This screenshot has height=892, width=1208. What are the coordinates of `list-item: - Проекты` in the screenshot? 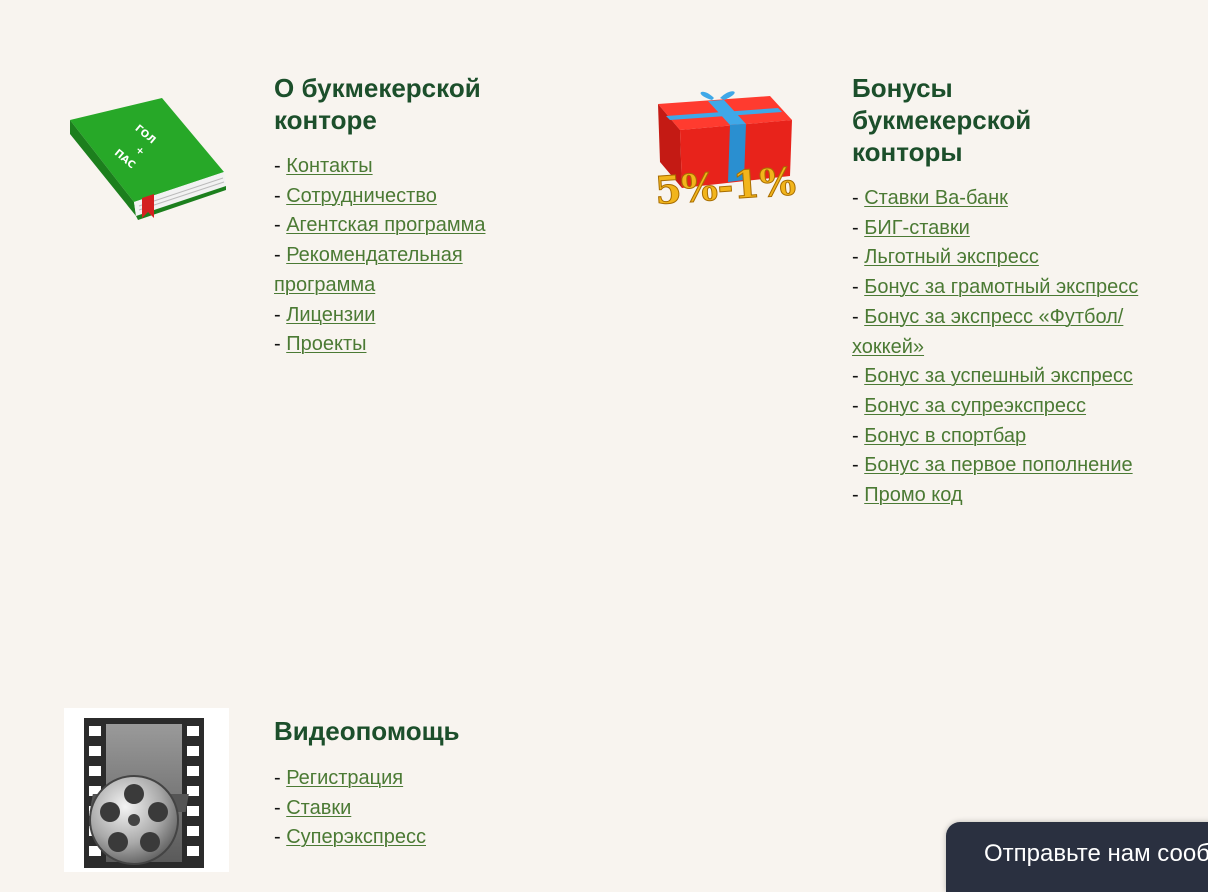 It's located at (320, 344).